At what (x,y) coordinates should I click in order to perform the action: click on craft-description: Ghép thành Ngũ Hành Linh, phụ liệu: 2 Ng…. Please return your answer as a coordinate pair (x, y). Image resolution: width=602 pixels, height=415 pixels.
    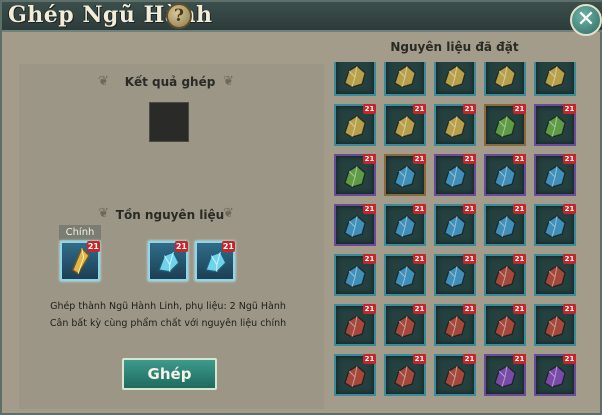
    Looking at the image, I should click on (168, 315).